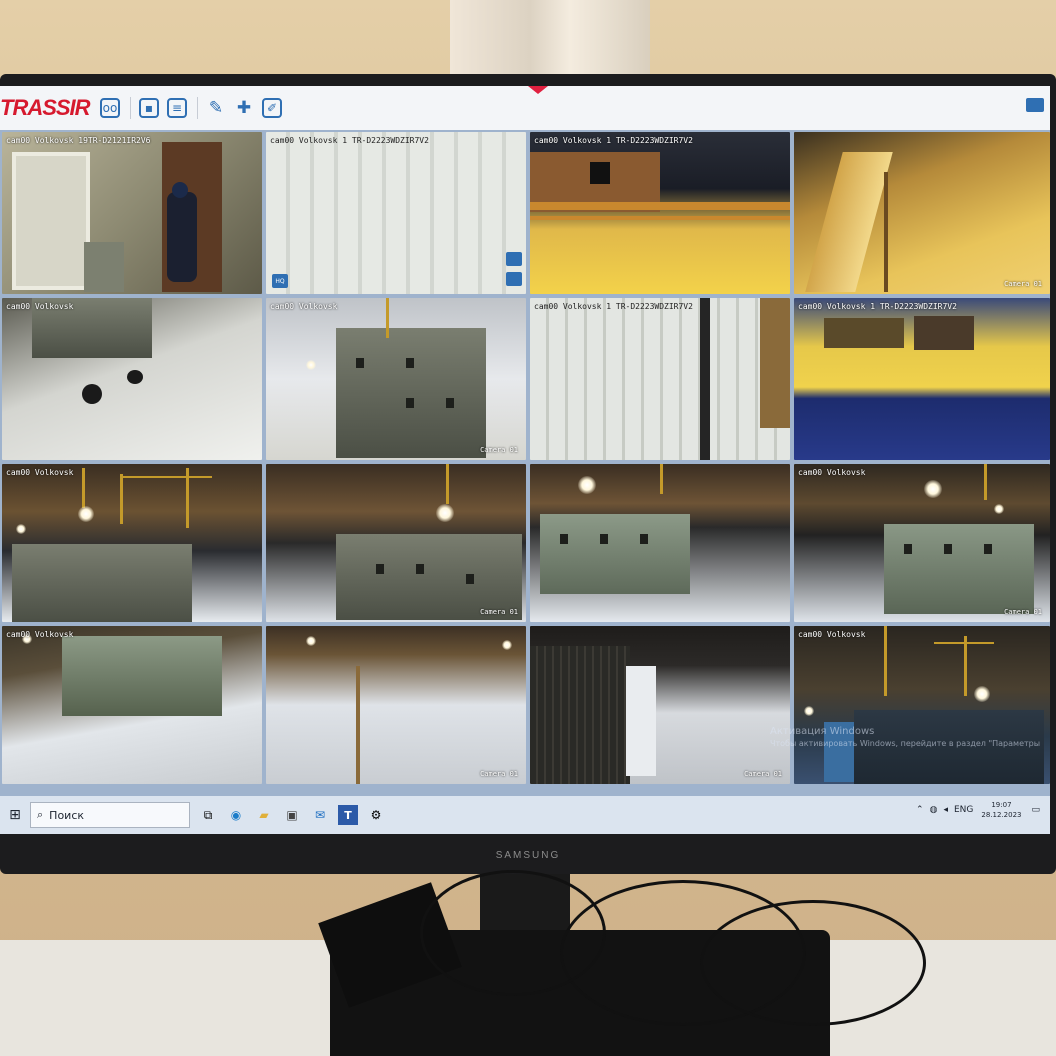 The width and height of the screenshot is (1056, 1056). I want to click on system-tray: ⌃ ◍ ◂ ENG 19:07 28.12.2023 ▭, so click(978, 810).